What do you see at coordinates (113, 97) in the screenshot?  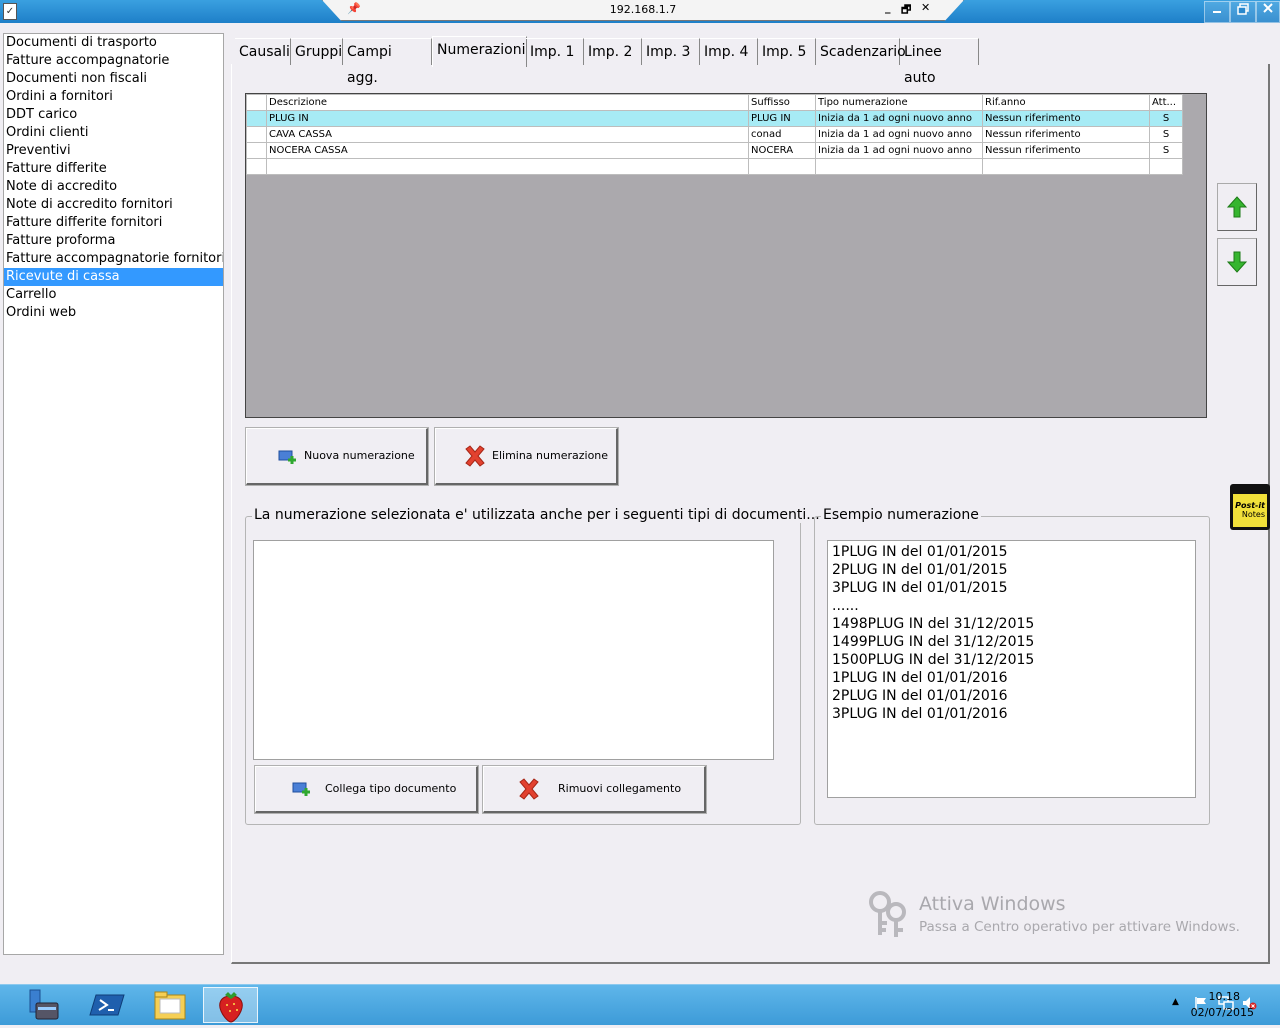 I see `doc-type-item: Ordini a fornitori` at bounding box center [113, 97].